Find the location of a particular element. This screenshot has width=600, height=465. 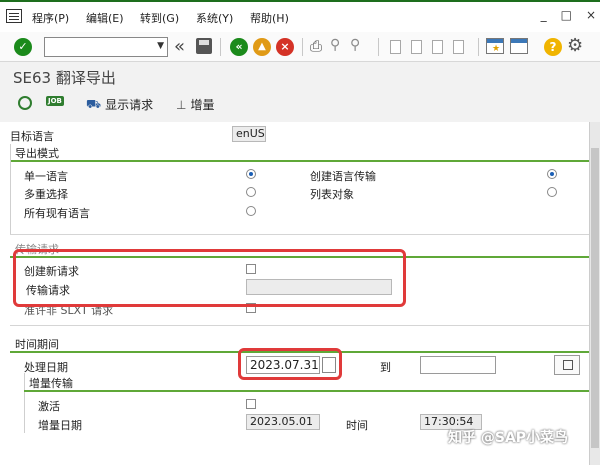

section-border is located at coordinates (10, 189).